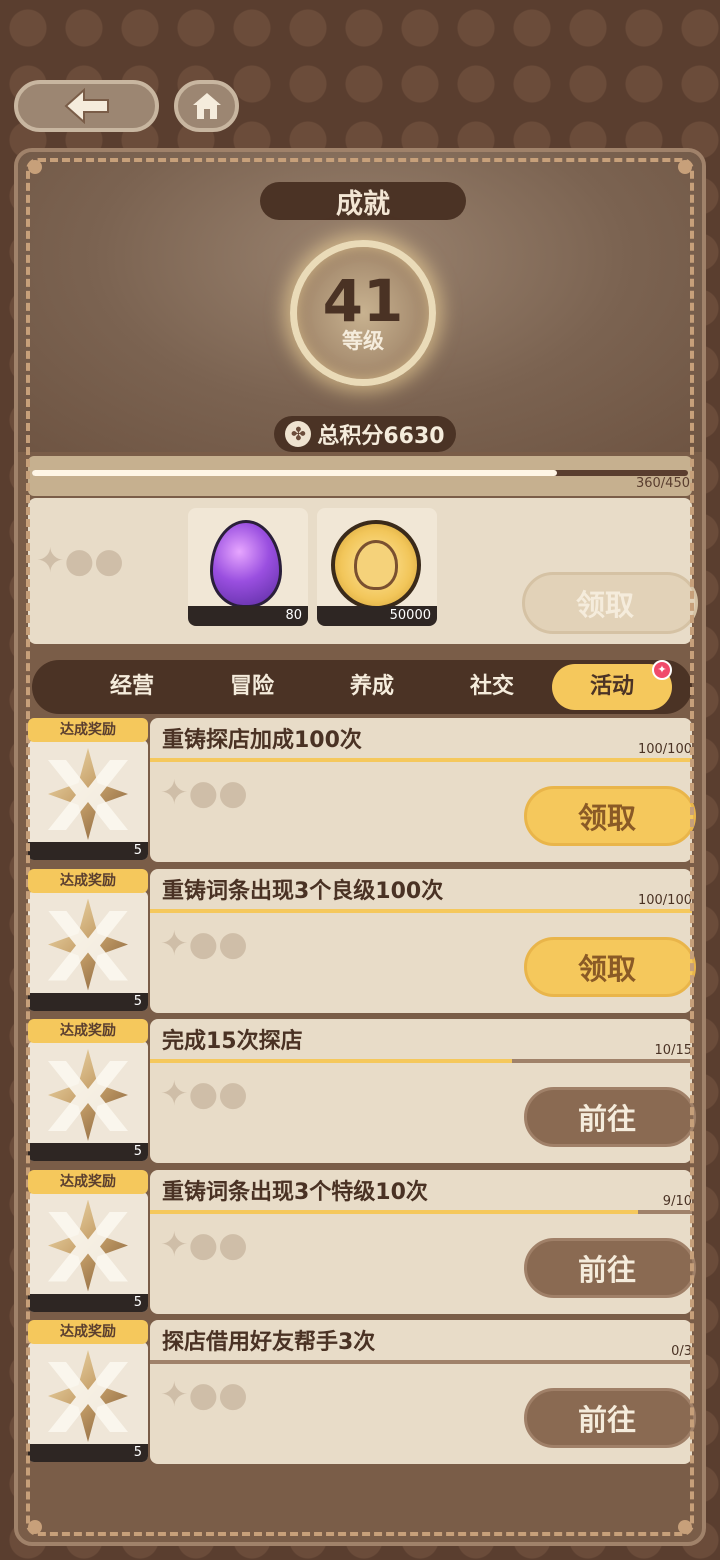  I want to click on task-card: 完成15次探店 10/15 ✦●● 前往, so click(423, 1091).